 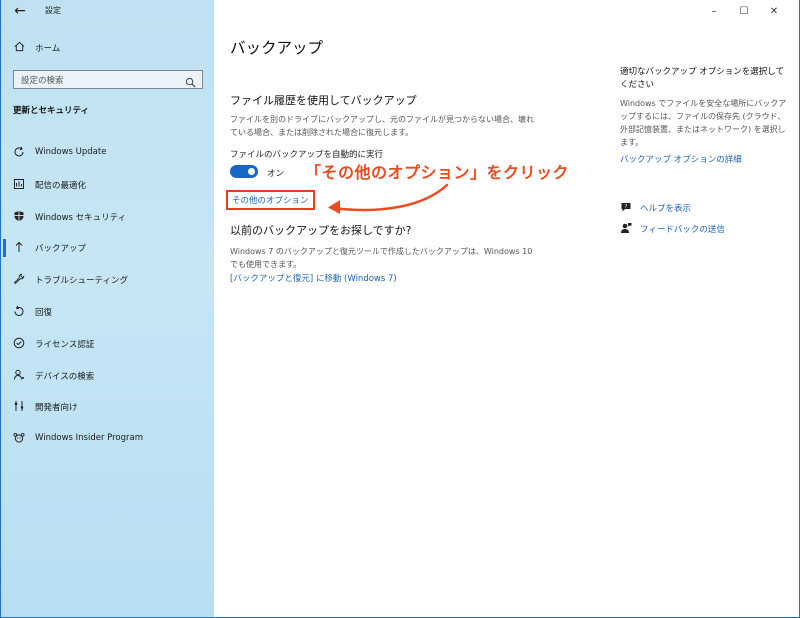 I want to click on more-options-link: その他のオプション, so click(x=270, y=200).